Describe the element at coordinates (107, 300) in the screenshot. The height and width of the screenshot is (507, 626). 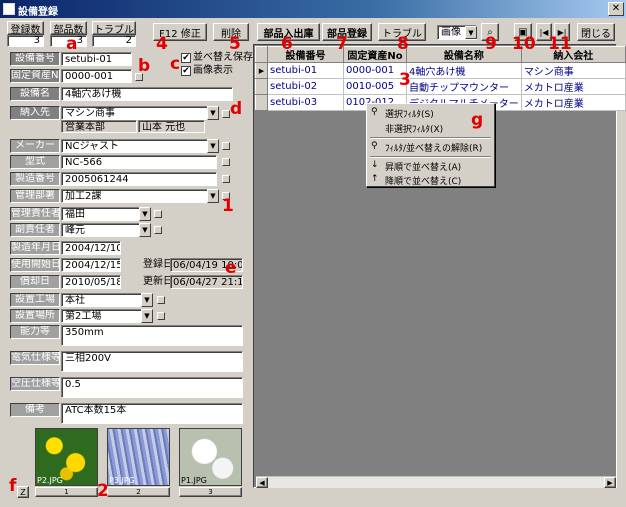
I see `factory-field: 本社` at that location.